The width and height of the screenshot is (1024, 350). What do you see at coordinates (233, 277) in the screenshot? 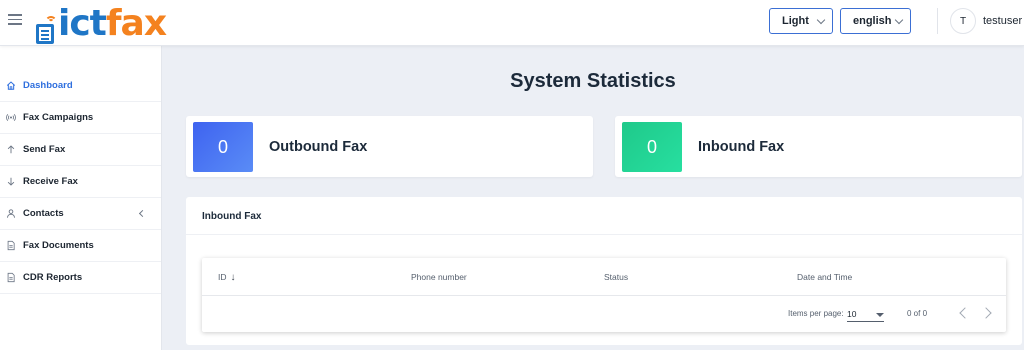
I see `sort-arrow-down-icon: ↓` at bounding box center [233, 277].